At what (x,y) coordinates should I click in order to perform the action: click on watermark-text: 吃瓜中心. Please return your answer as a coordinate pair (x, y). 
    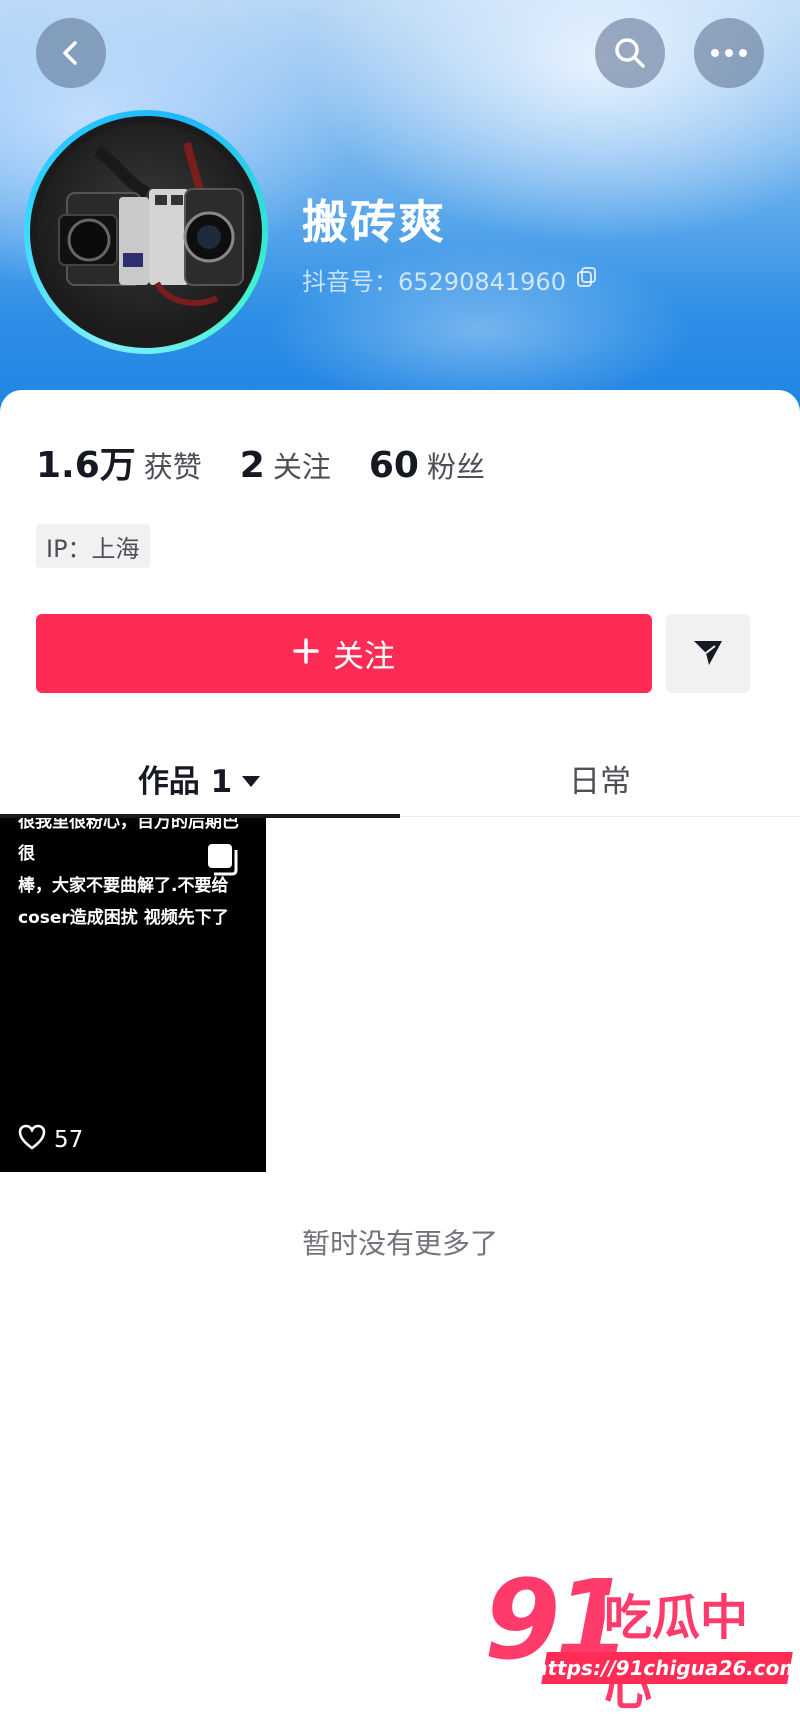
    Looking at the image, I should click on (676, 1653).